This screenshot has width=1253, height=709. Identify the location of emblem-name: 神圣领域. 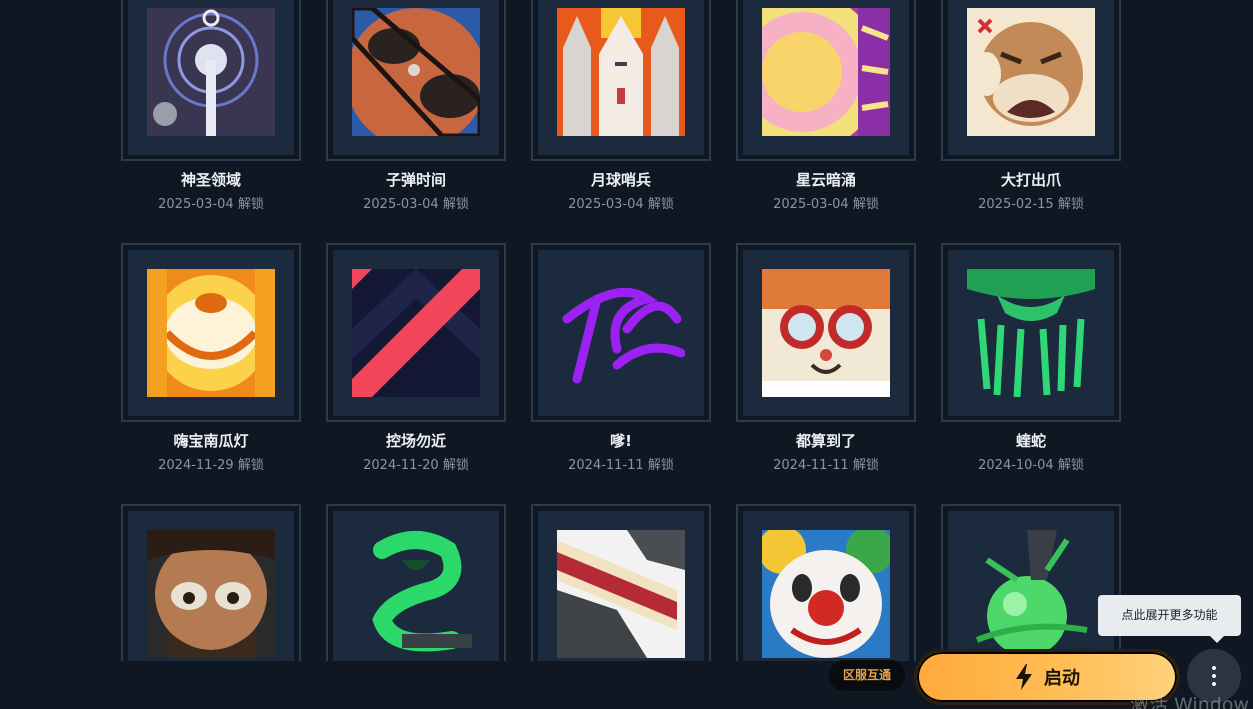
(210, 180).